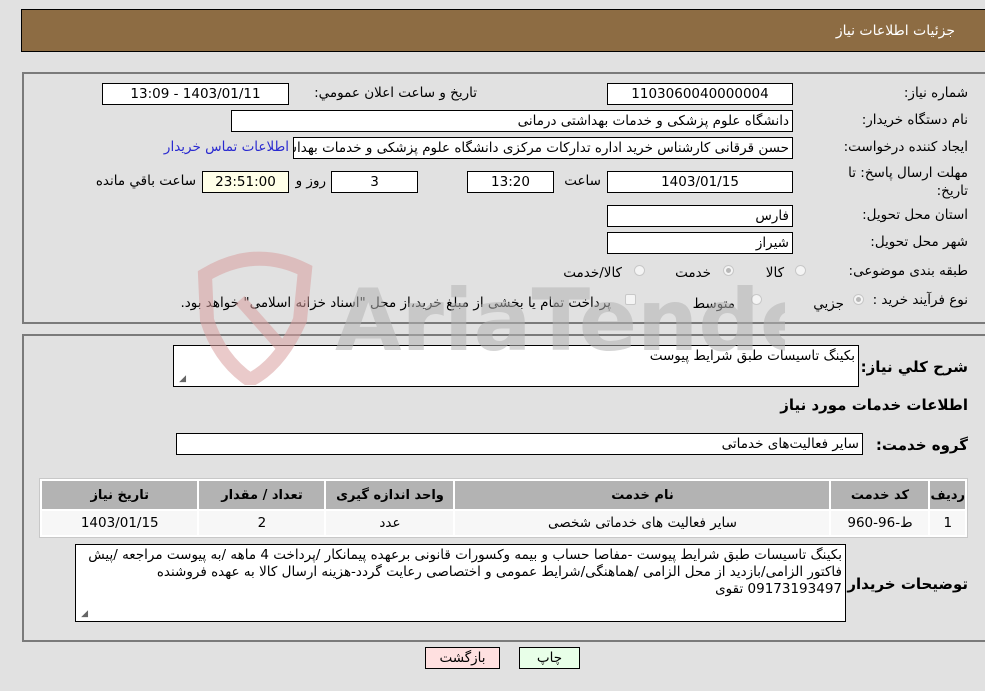  What do you see at coordinates (262, 523) in the screenshot?
I see `cell-quantity: 2` at bounding box center [262, 523].